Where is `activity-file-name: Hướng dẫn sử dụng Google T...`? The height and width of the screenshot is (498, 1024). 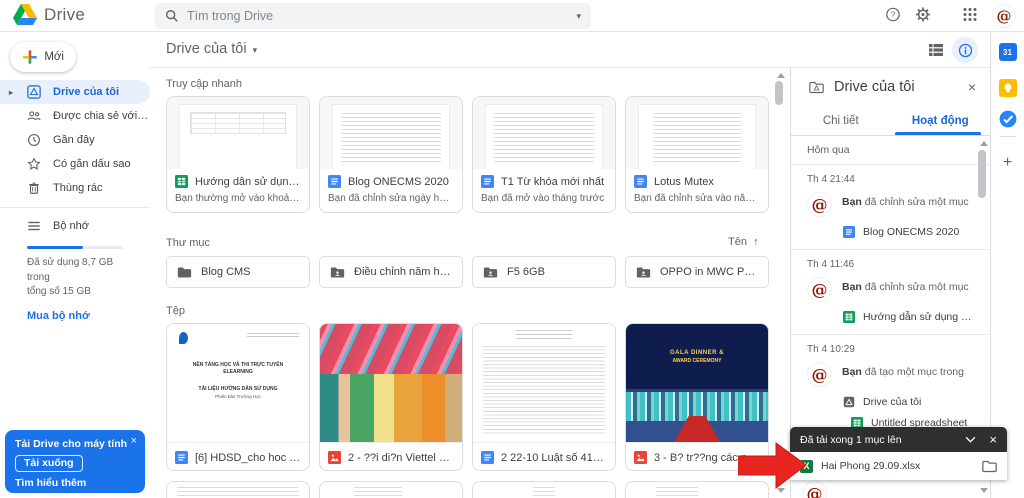 activity-file-name: Hướng dẫn sử dụng Google T... is located at coordinates (918, 317).